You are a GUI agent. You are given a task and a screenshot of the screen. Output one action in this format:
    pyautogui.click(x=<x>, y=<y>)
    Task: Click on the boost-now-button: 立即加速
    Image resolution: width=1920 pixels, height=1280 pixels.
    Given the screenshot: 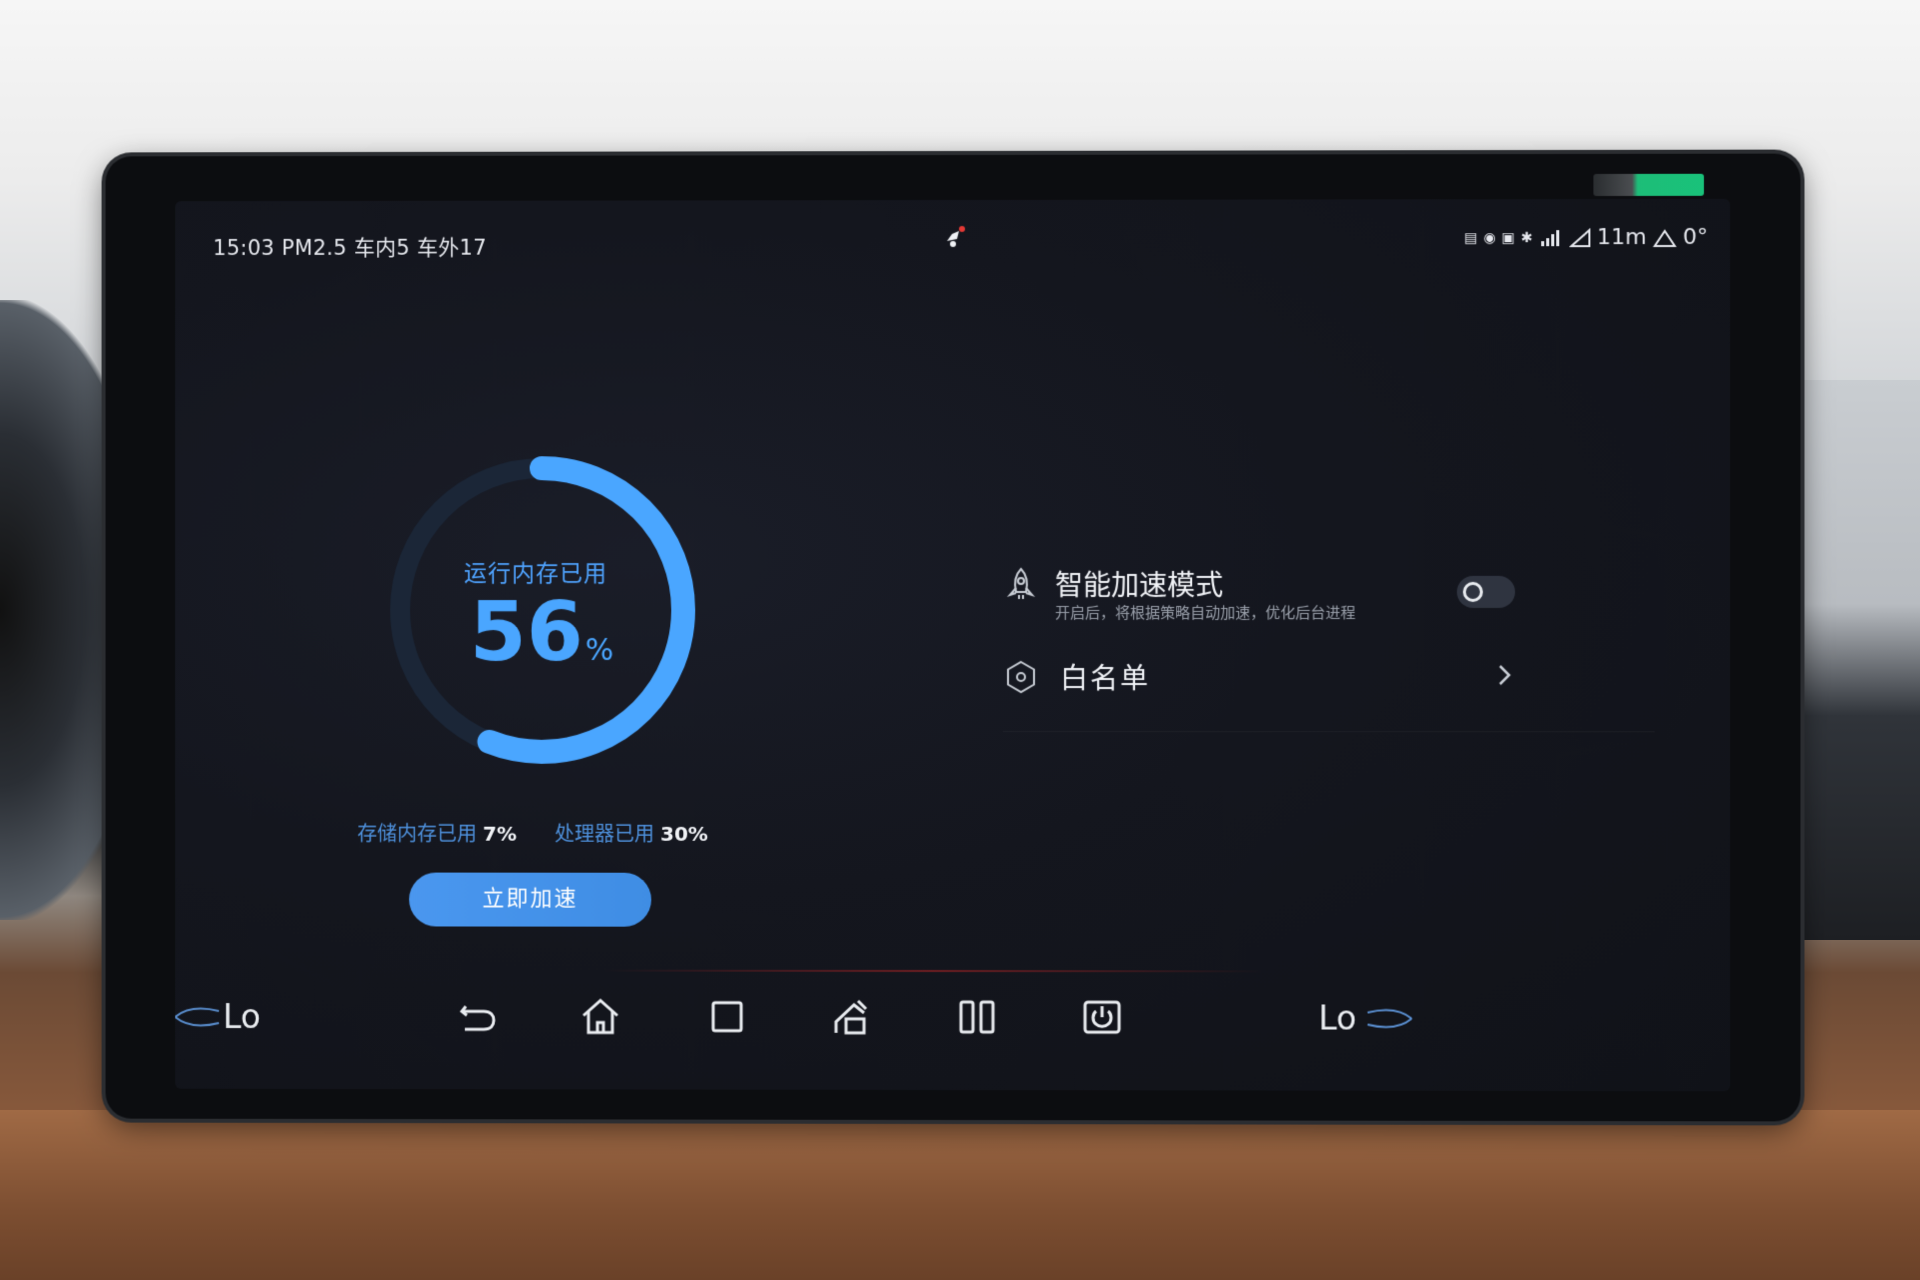 What is the action you would take?
    pyautogui.click(x=530, y=900)
    